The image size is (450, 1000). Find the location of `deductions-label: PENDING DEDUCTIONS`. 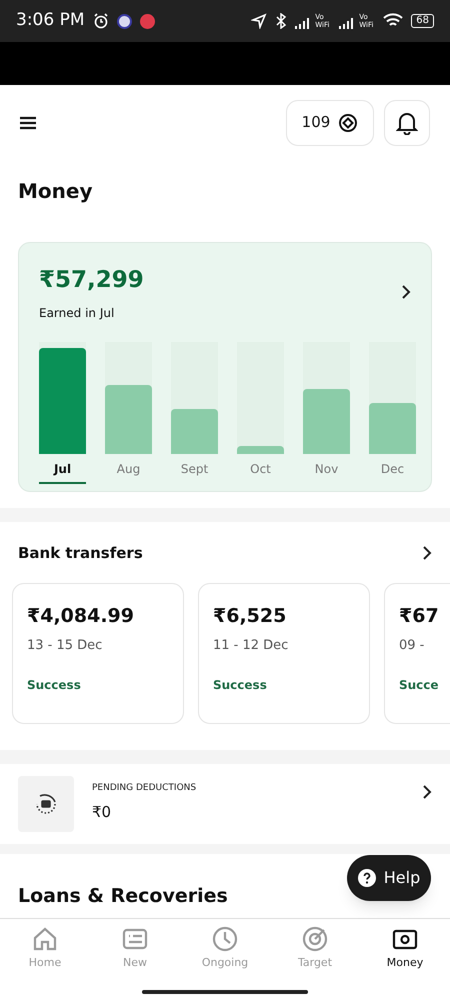

deductions-label: PENDING DEDUCTIONS is located at coordinates (145, 788).